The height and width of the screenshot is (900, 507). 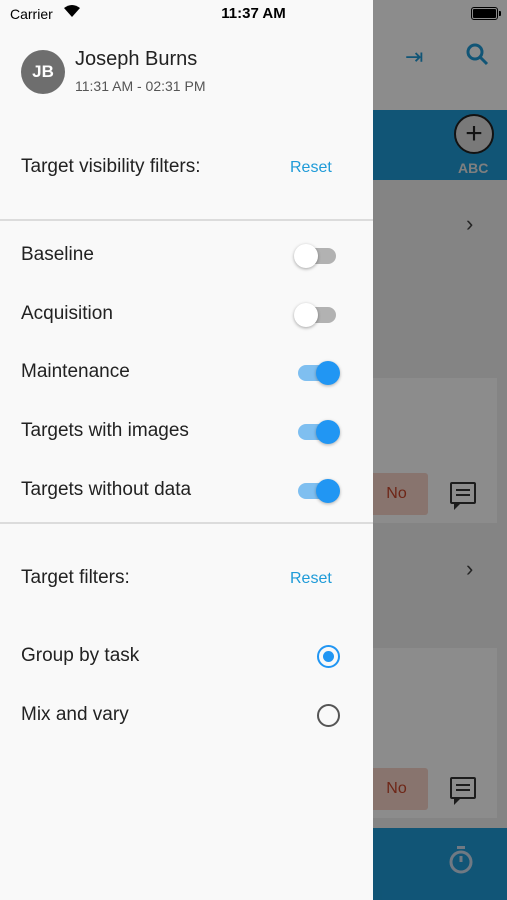 What do you see at coordinates (328, 715) in the screenshot?
I see `mix-and-vary-radio` at bounding box center [328, 715].